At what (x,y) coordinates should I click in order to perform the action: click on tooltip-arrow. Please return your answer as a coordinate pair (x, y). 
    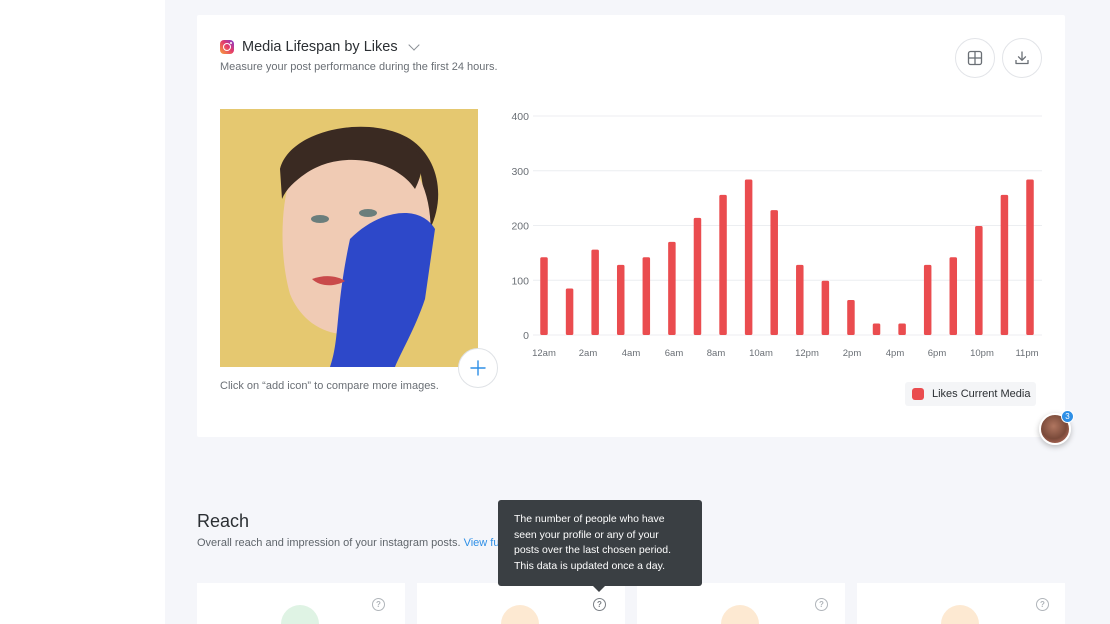
    Looking at the image, I should click on (599, 589).